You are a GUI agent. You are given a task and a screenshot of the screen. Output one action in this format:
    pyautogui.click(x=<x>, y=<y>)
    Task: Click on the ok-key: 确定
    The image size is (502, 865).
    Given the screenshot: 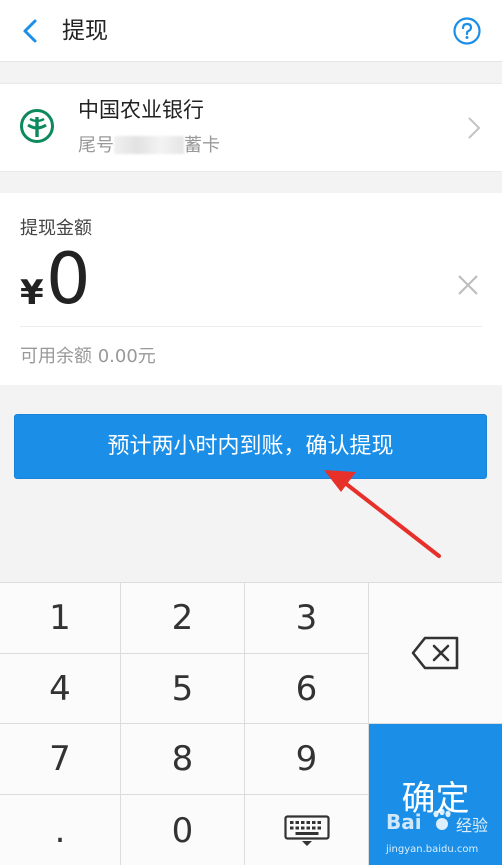 What is the action you would take?
    pyautogui.click(x=435, y=794)
    